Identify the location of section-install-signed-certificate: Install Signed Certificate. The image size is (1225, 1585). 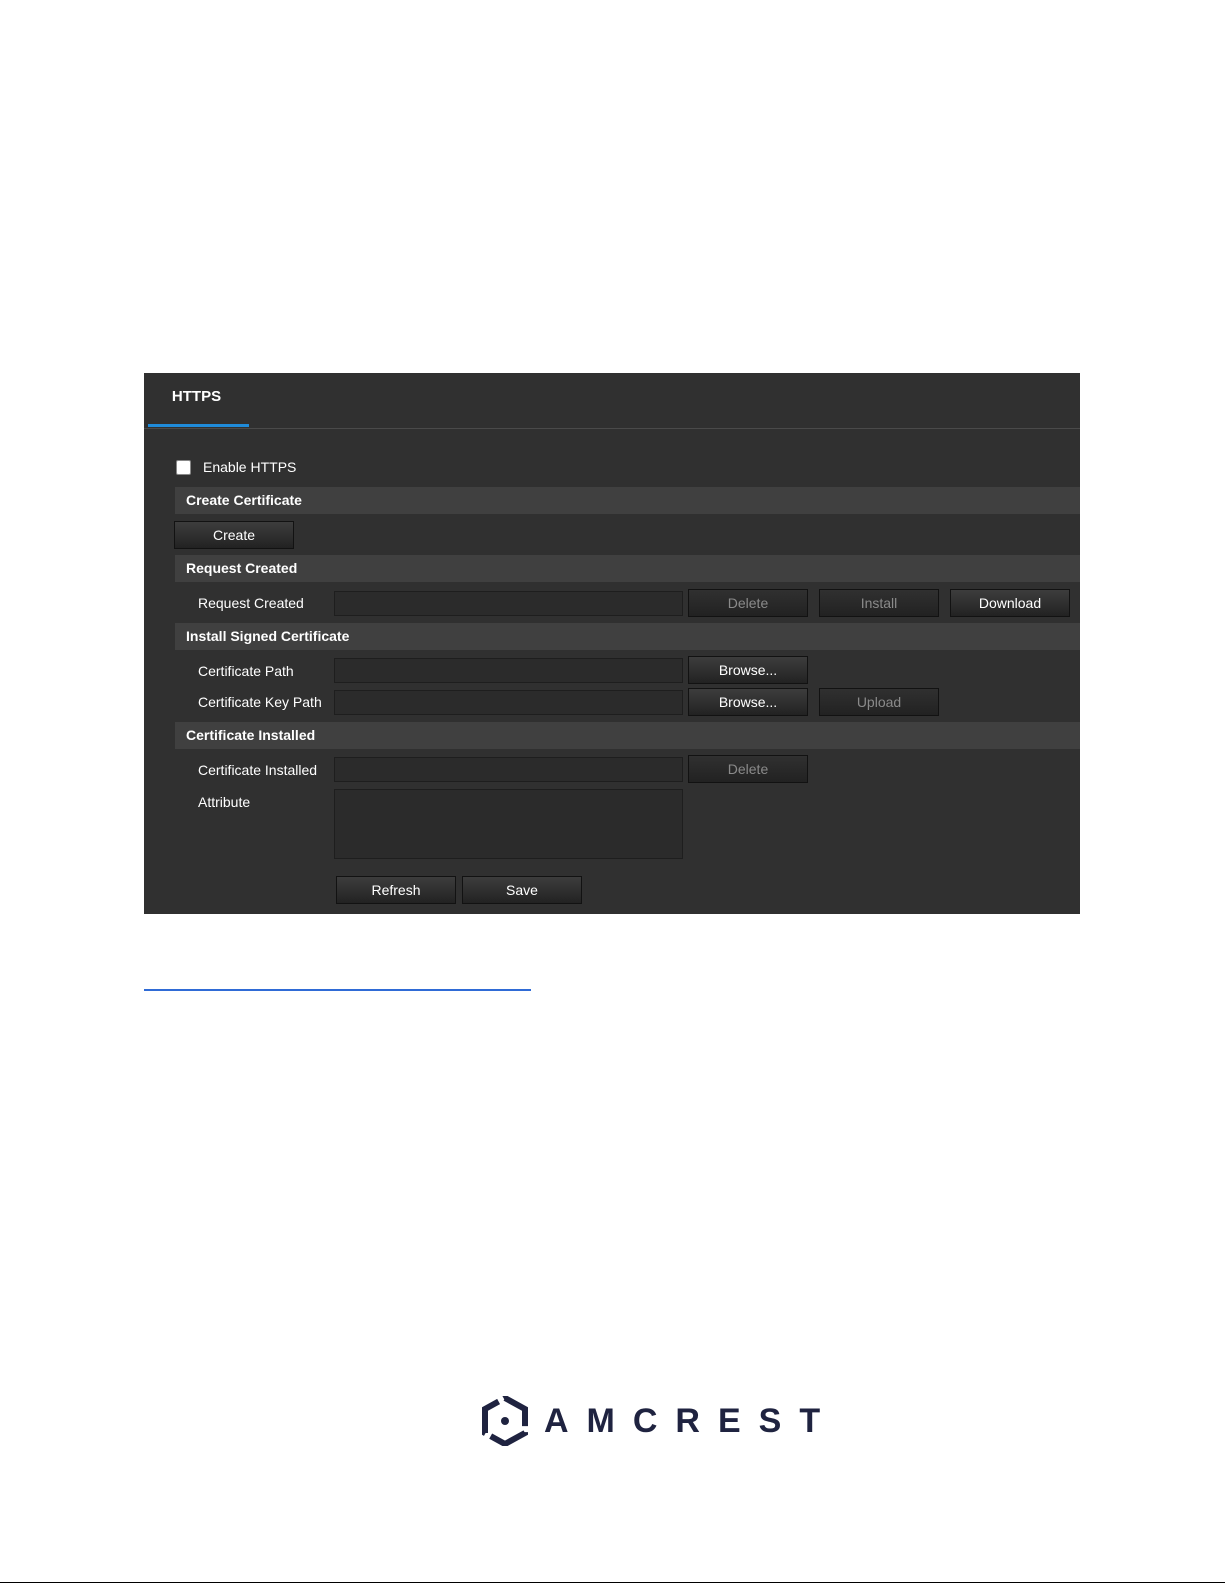
(627, 636).